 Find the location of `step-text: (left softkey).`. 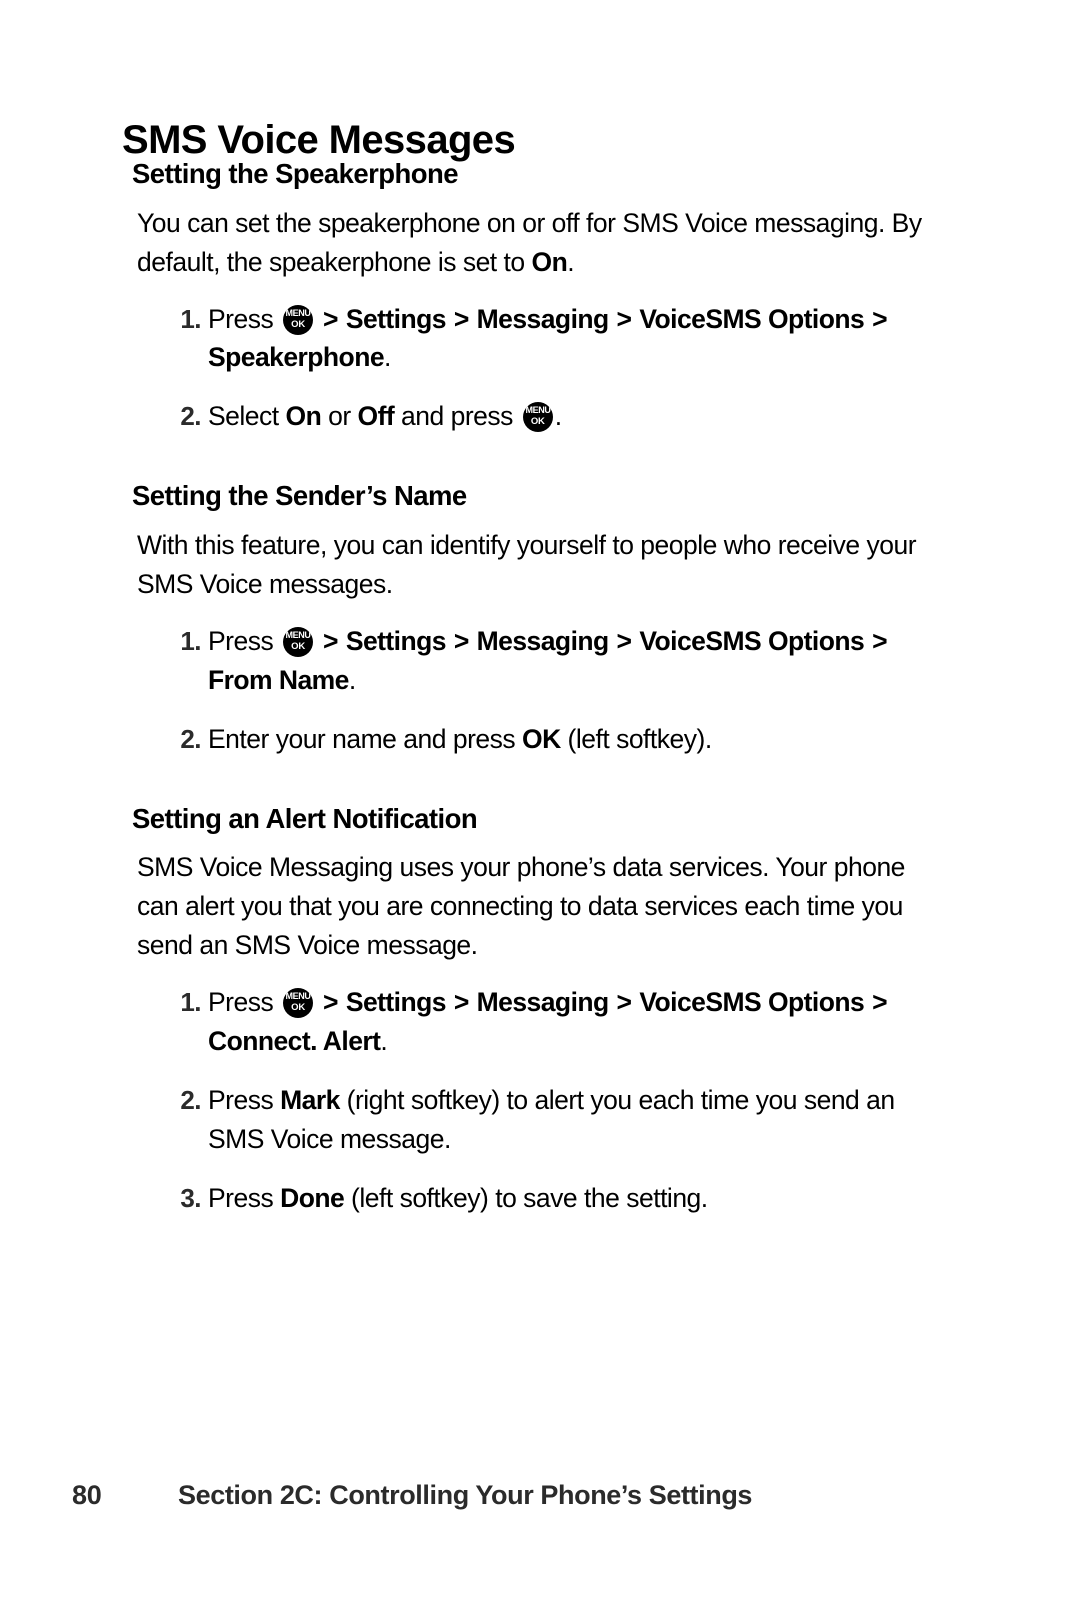

step-text: (left softkey). is located at coordinates (636, 738).